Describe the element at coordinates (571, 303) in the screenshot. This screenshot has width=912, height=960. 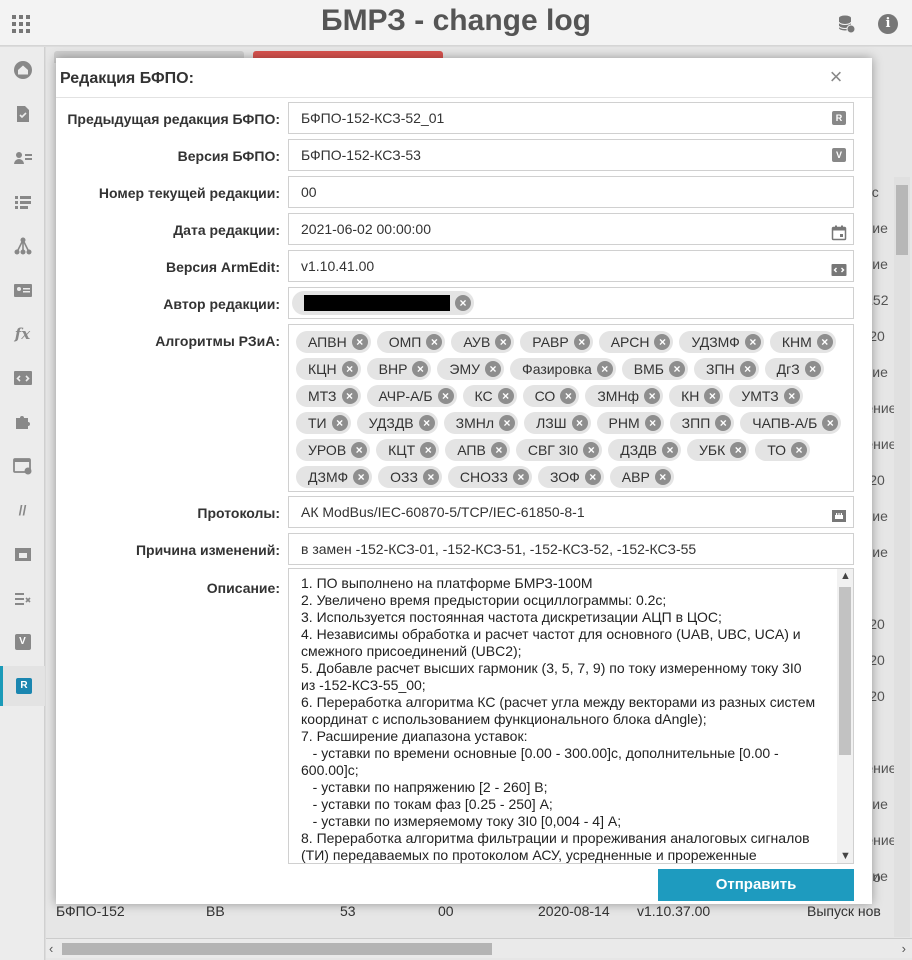
I see `author-field: ×` at that location.